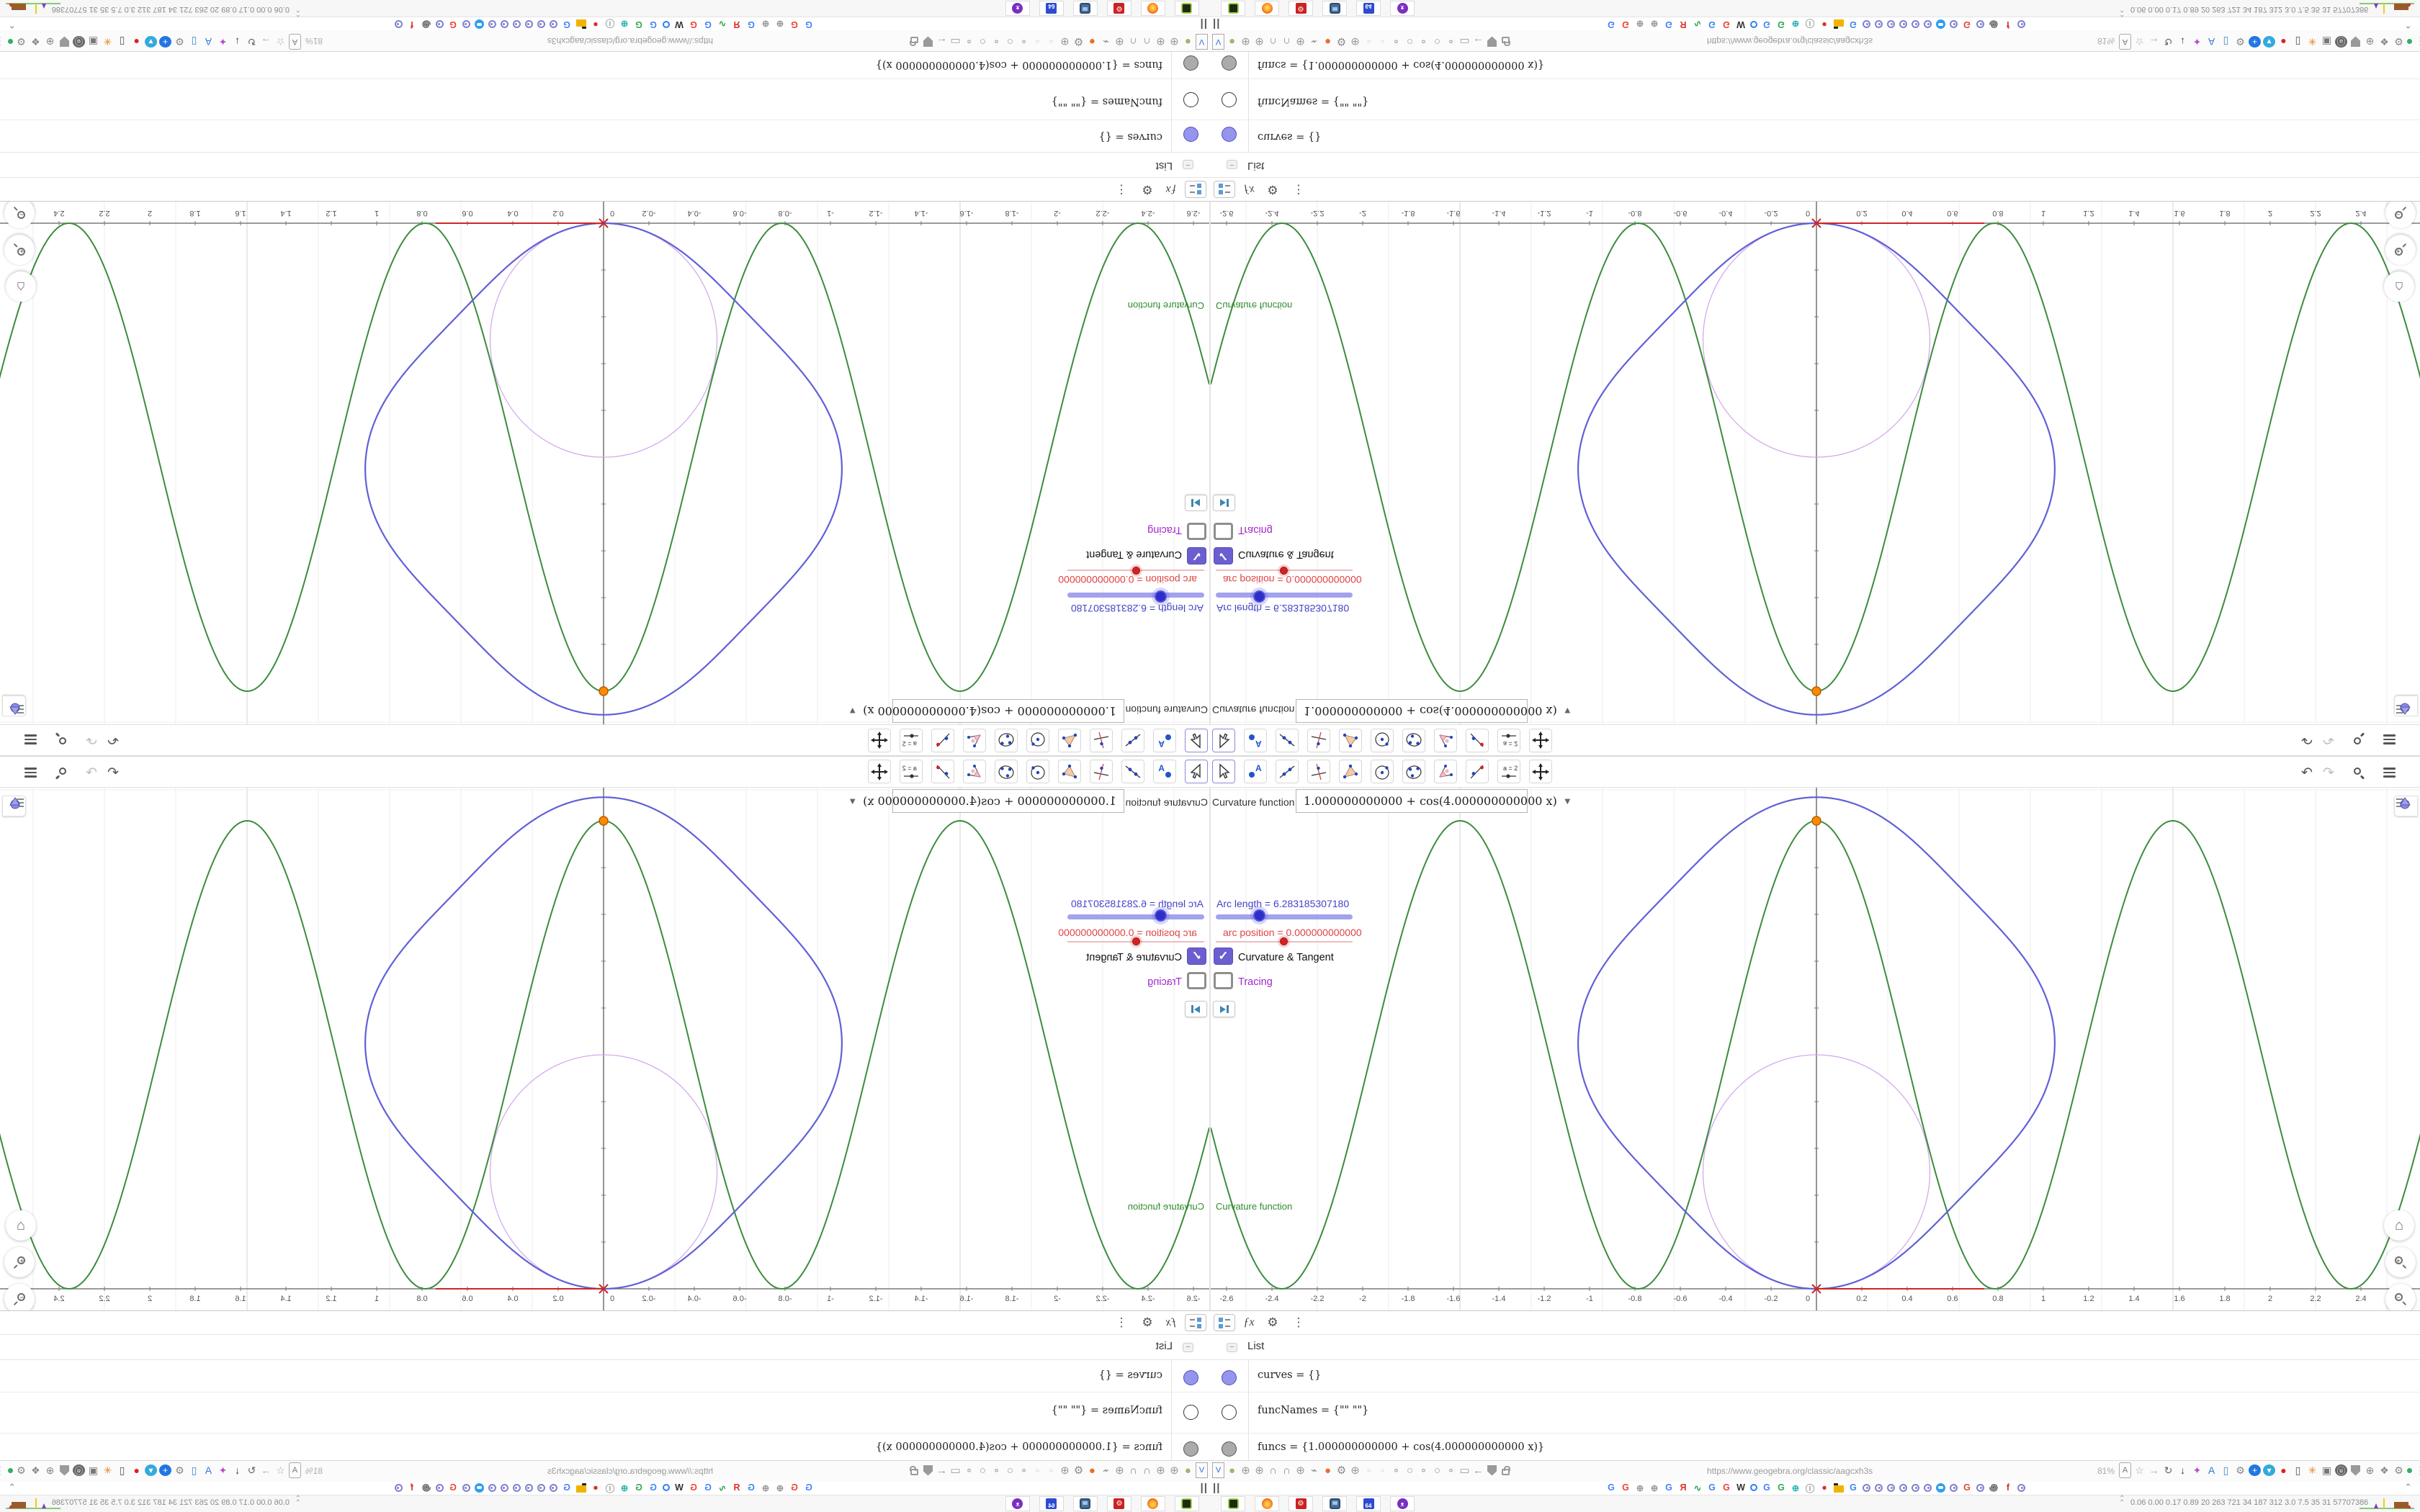  Describe the element at coordinates (1196, 1009) in the screenshot. I see `play-pause-button` at that location.